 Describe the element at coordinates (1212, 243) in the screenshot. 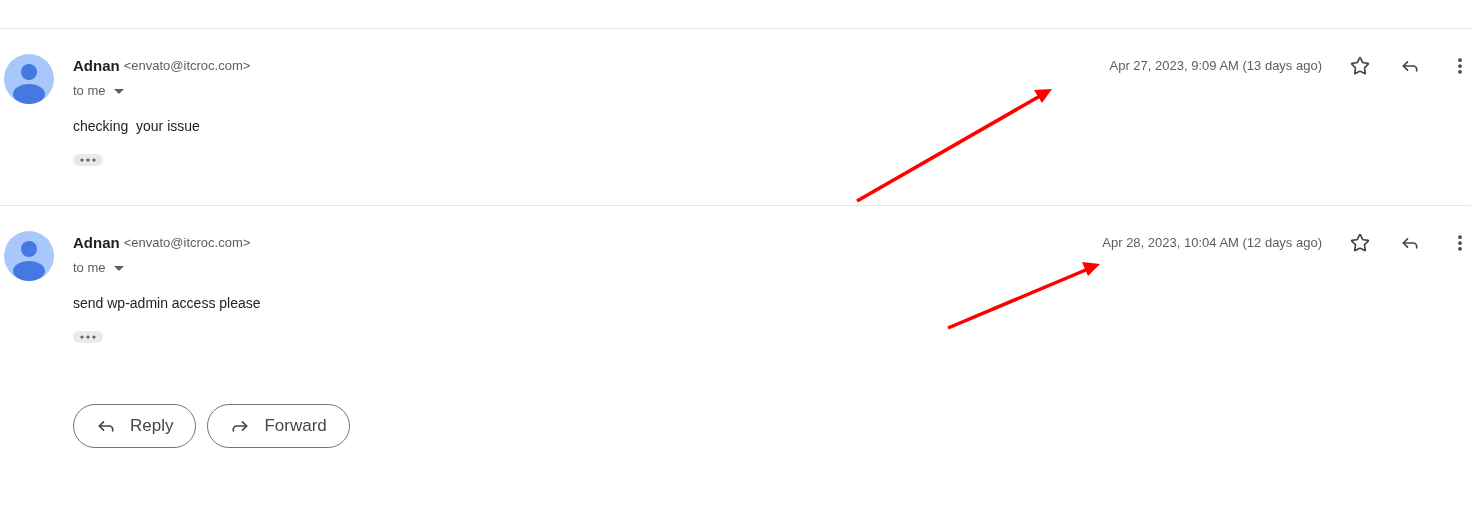

I see `message-date: Apr 28, 2023, 10:04 AM (12 days ago)` at that location.